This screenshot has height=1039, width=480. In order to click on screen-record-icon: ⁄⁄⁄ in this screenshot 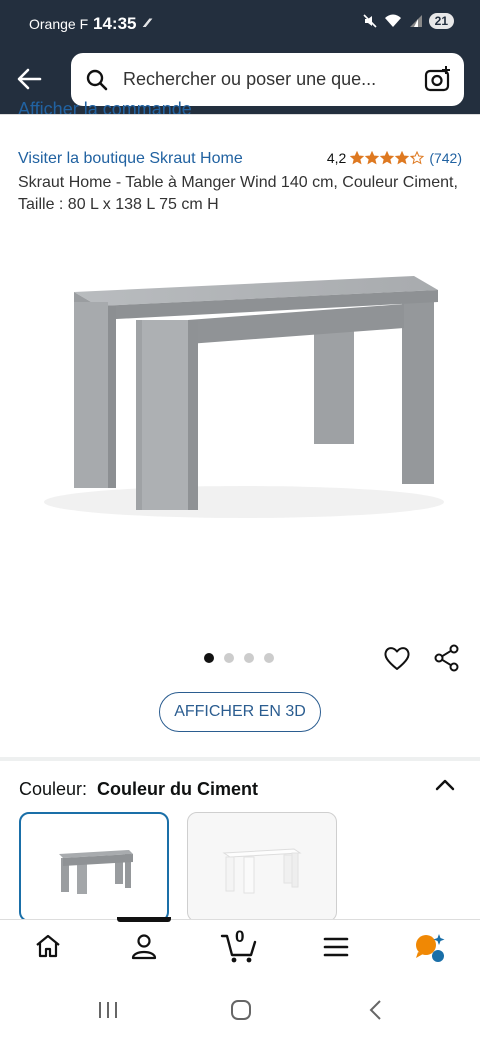, I will do `click(148, 23)`.